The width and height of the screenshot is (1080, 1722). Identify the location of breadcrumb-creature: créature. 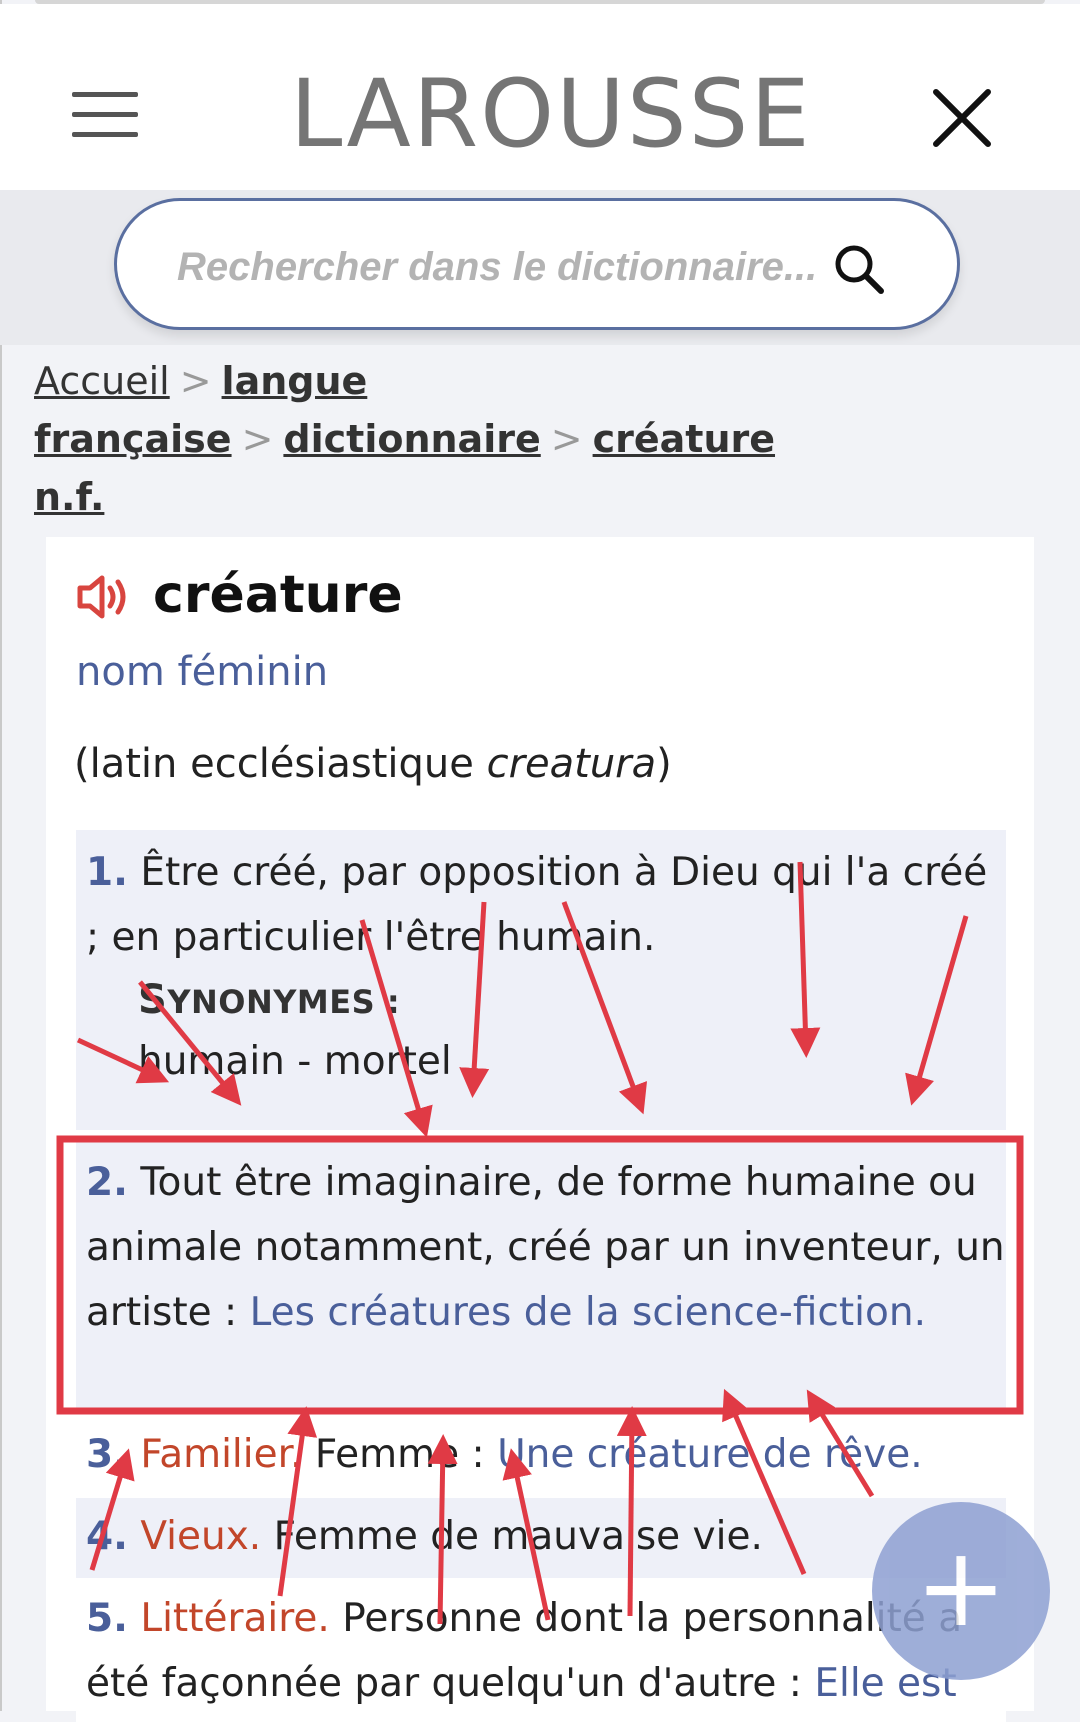
(684, 439).